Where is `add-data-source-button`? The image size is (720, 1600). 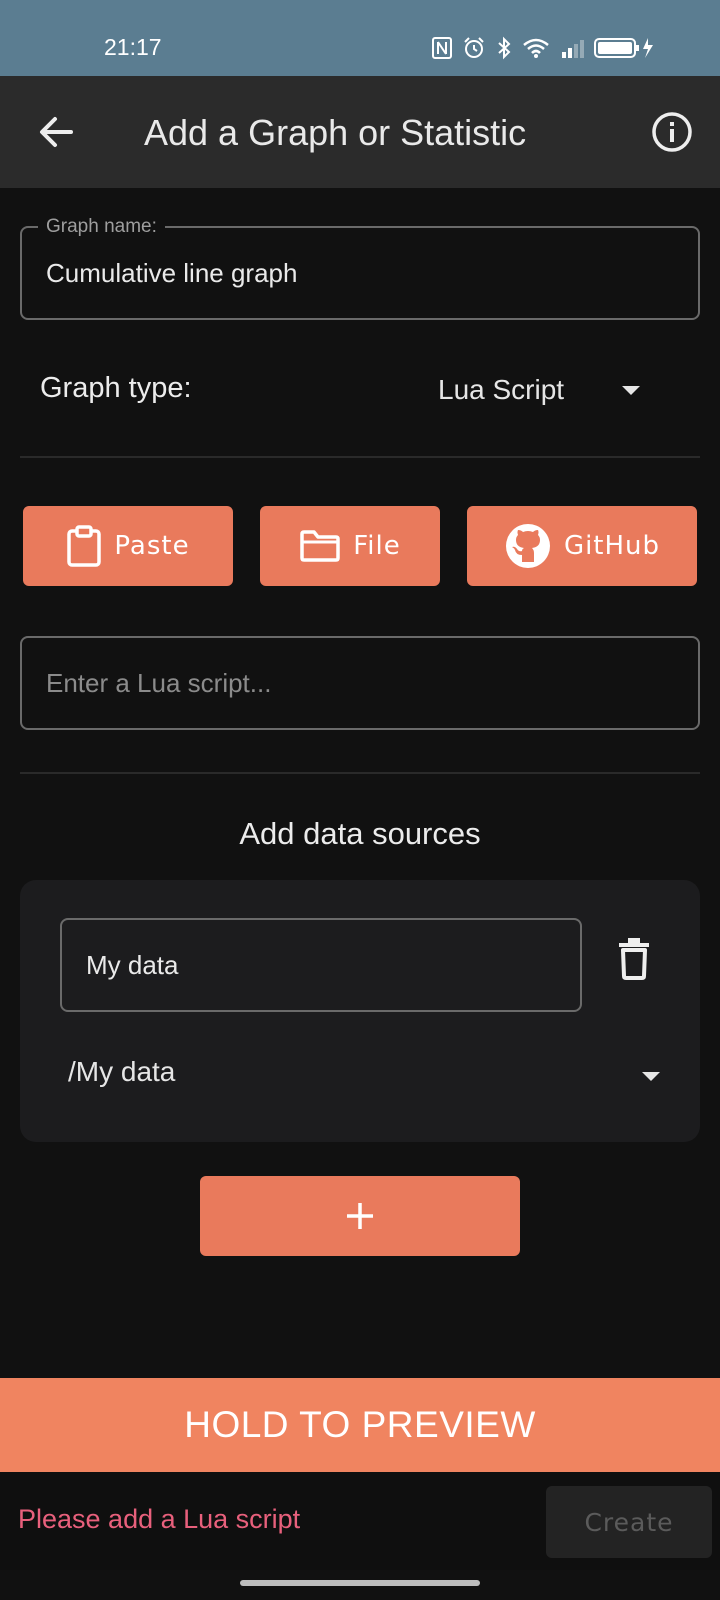 add-data-source-button is located at coordinates (360, 1216).